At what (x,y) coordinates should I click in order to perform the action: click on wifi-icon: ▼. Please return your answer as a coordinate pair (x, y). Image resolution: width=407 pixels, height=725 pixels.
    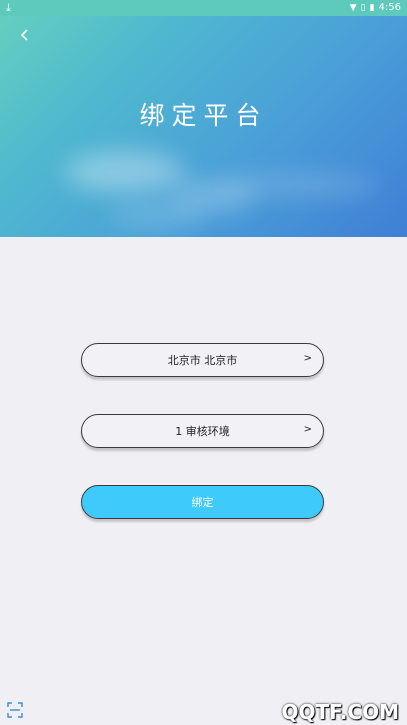
    Looking at the image, I should click on (353, 8).